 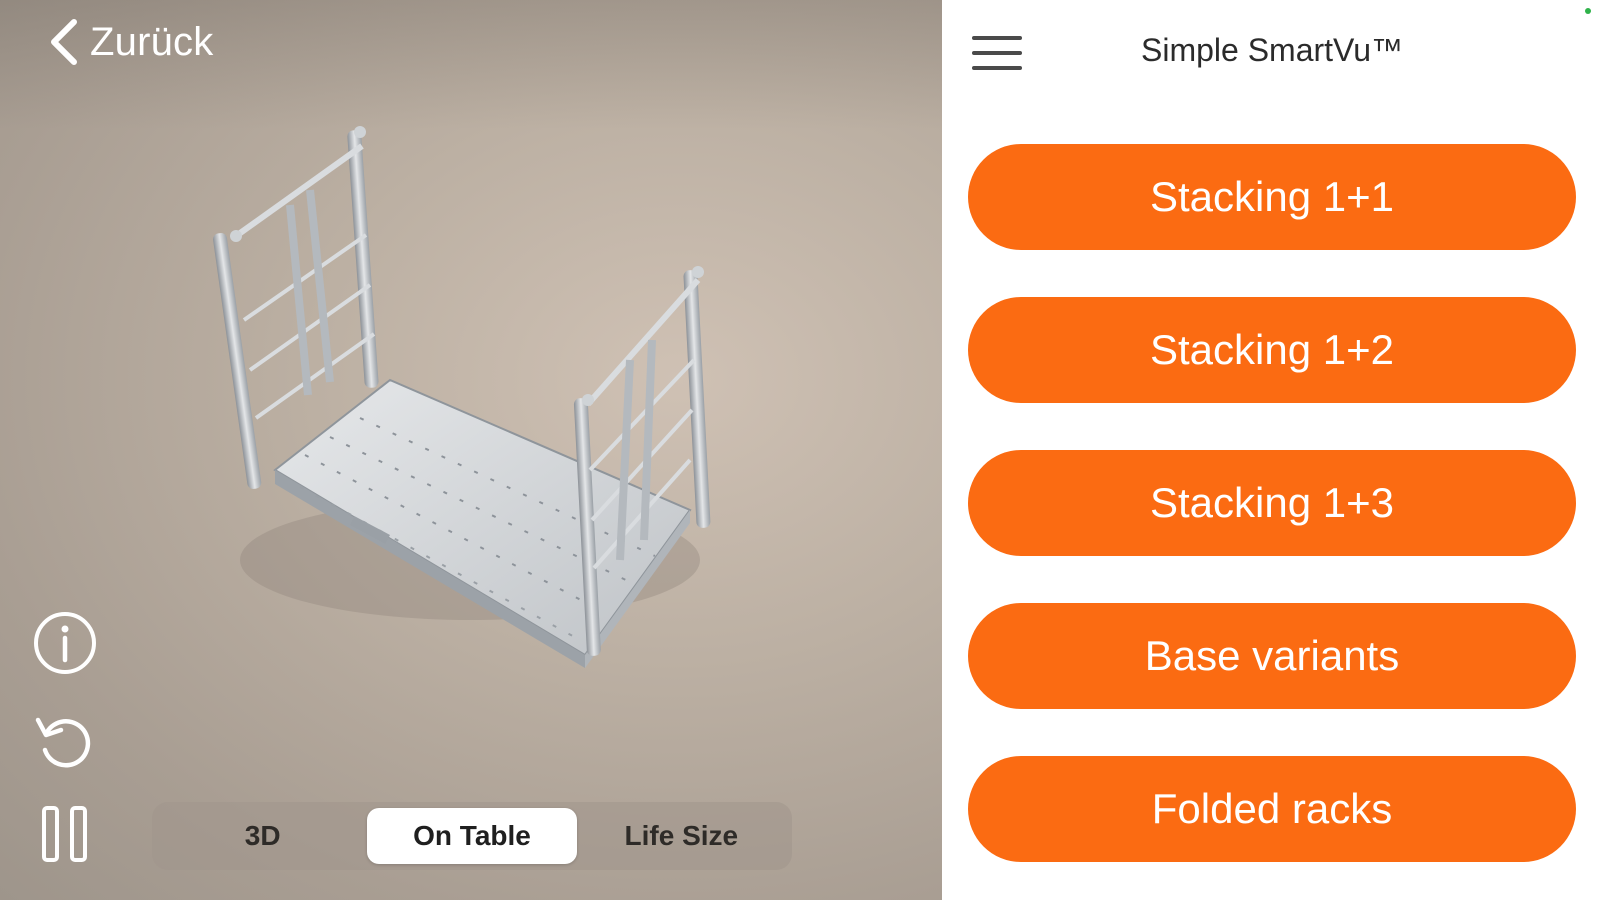 I want to click on panel-title: Simple SmartVu™, so click(x=1272, y=50).